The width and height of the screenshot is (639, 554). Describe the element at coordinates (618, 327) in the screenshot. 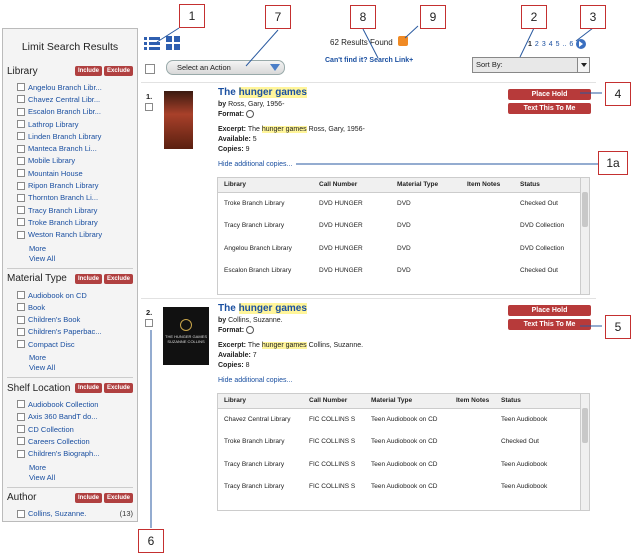

I see `callout-label: 5` at that location.